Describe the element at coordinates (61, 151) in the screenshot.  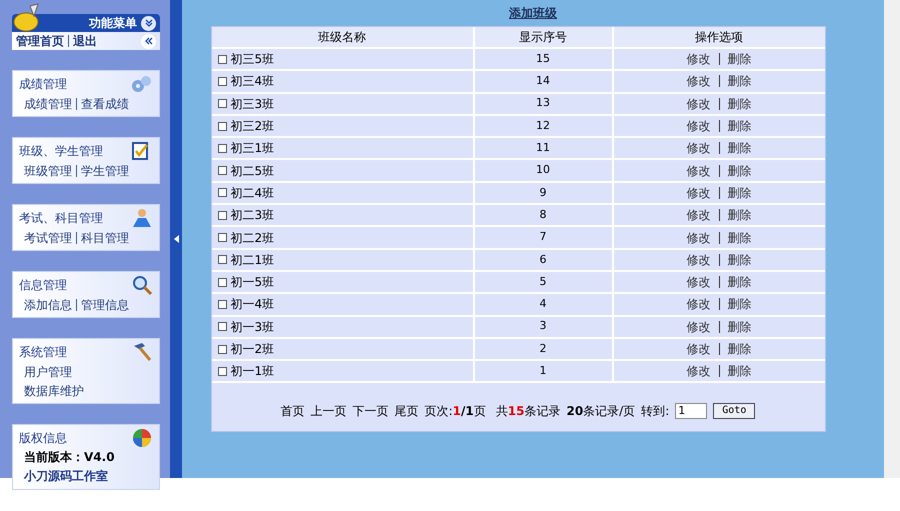
I see `section-title: 班级、学生管理` at that location.